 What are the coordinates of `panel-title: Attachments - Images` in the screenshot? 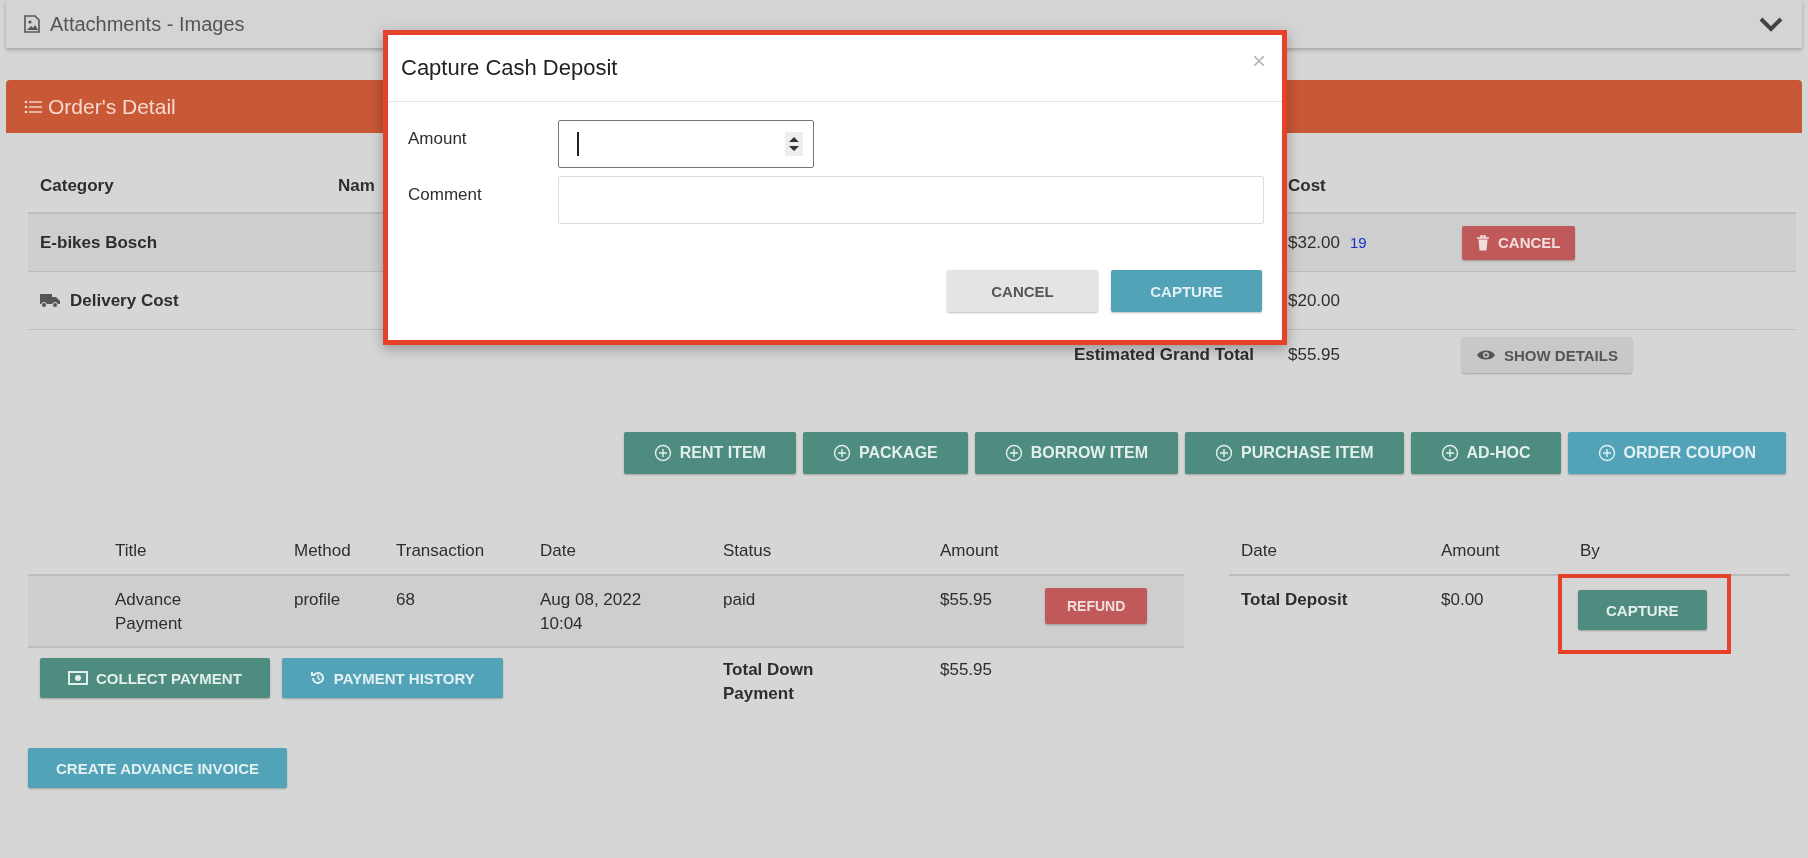 It's located at (148, 24).